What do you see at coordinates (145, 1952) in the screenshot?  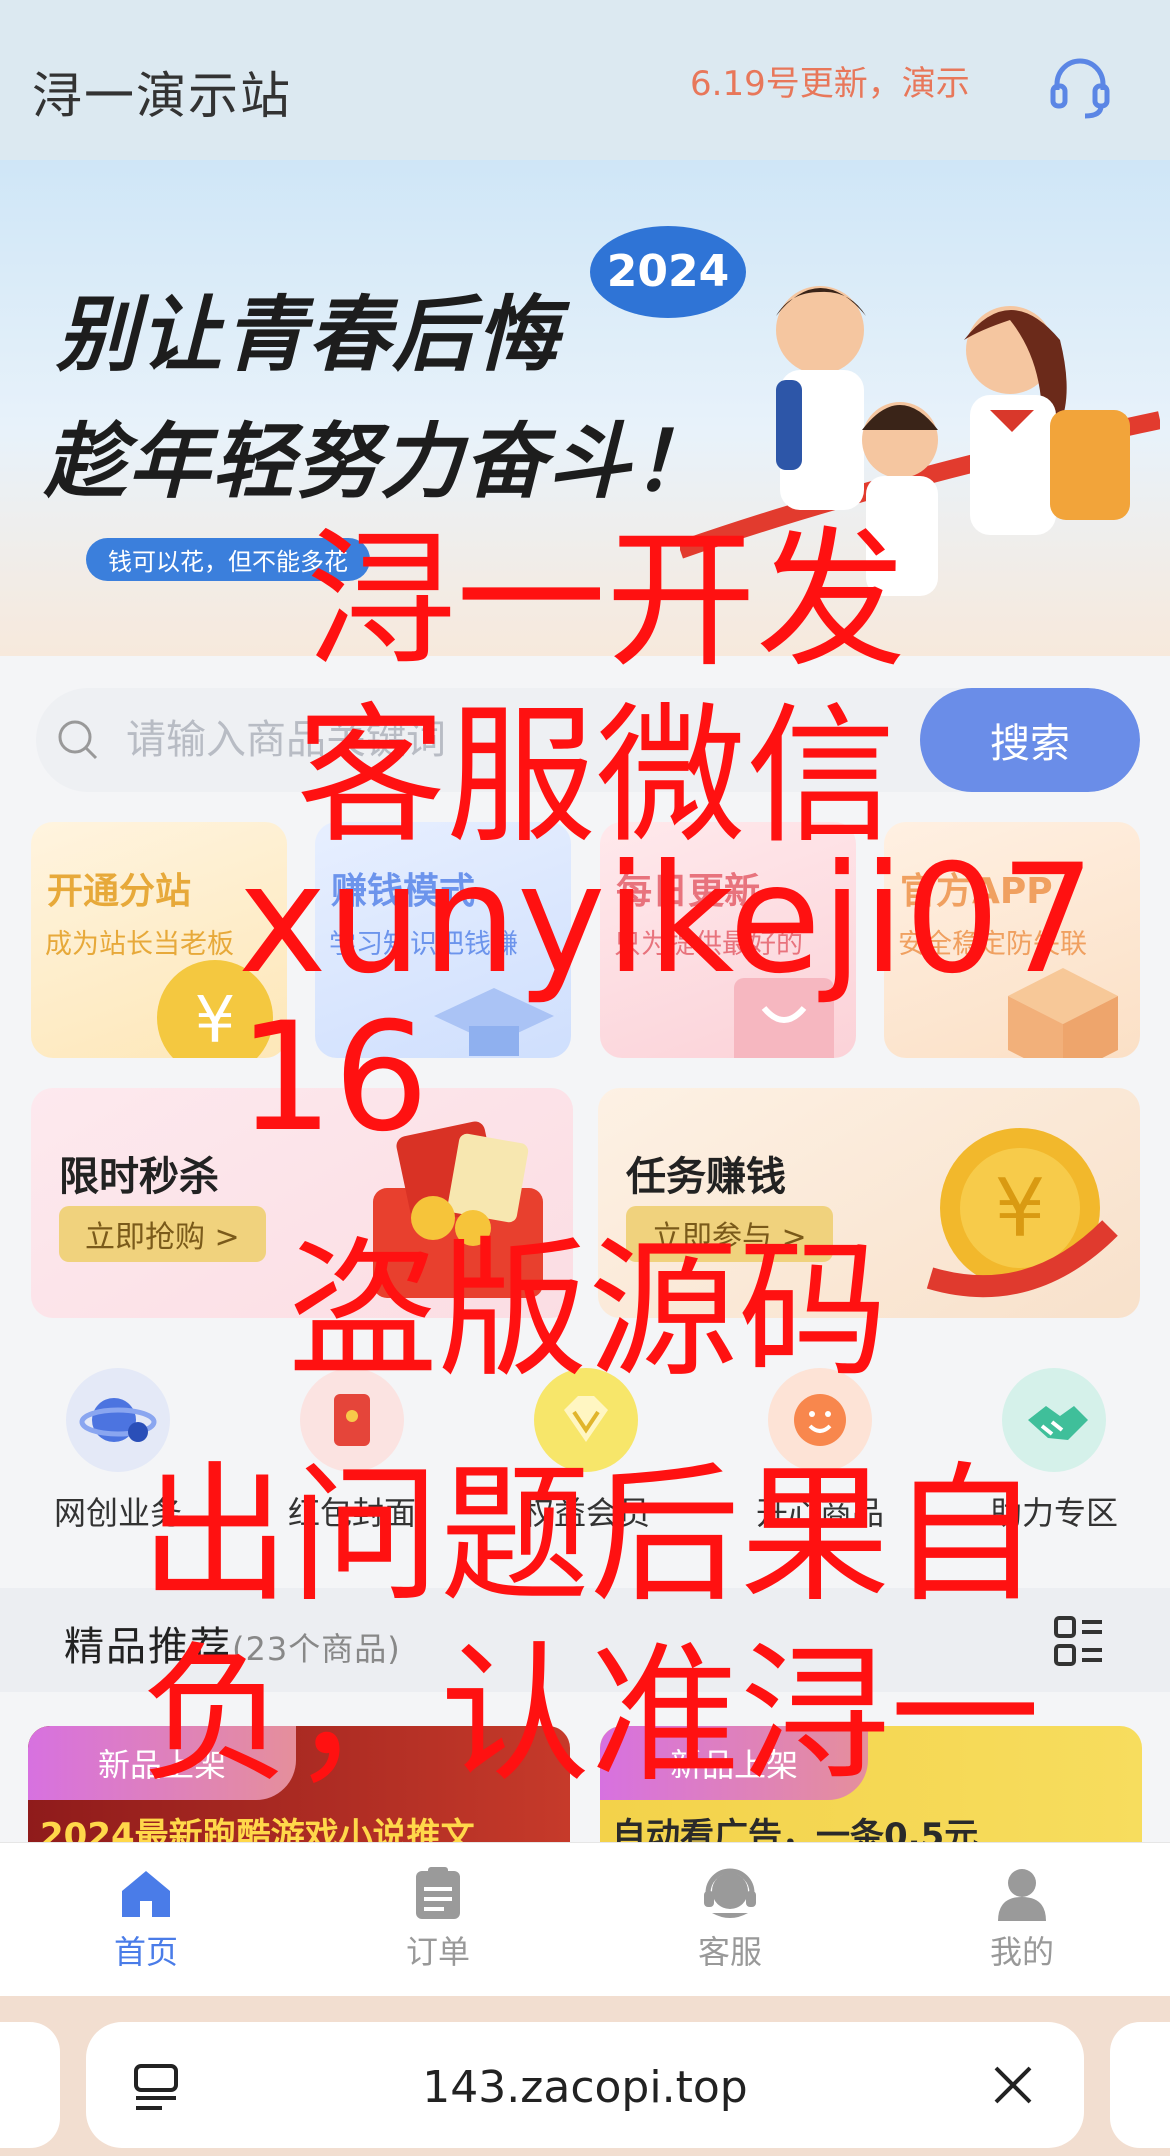 I see `tab-label: 首页` at bounding box center [145, 1952].